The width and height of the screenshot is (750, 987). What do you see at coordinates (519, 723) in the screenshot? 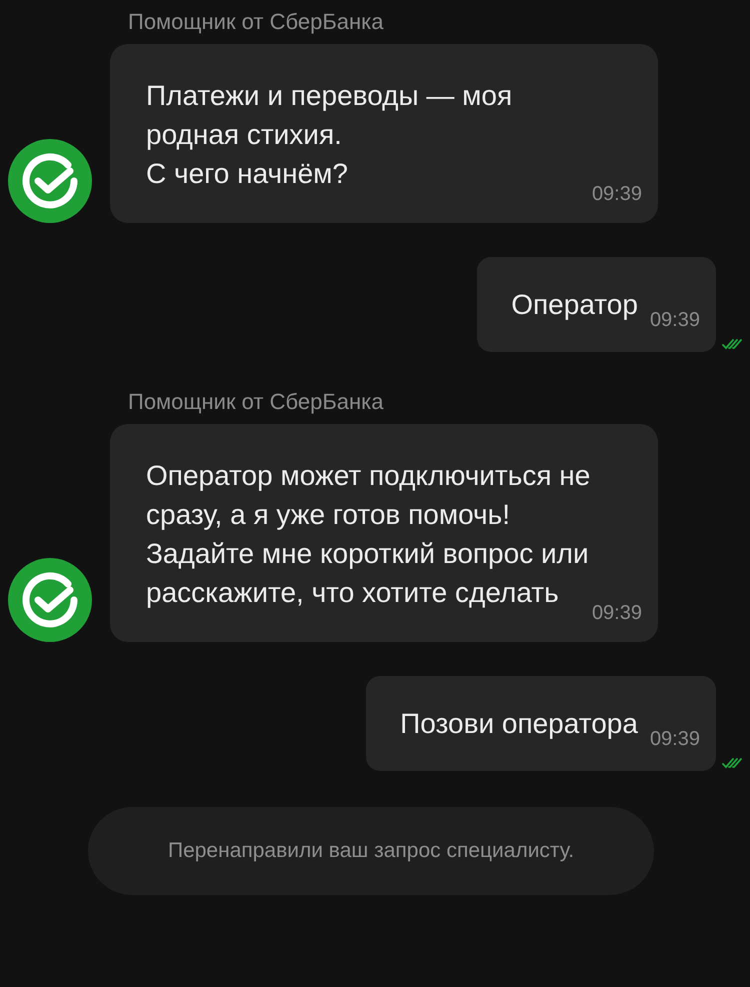
I see `message-text: Позови оператора` at bounding box center [519, 723].